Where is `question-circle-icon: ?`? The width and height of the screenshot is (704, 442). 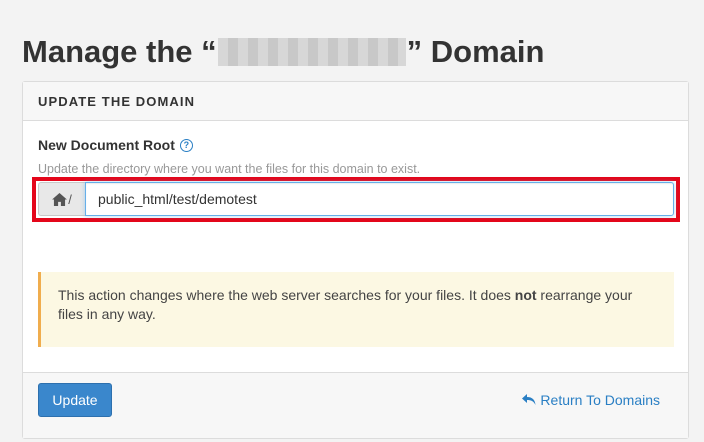
question-circle-icon: ? is located at coordinates (186, 145).